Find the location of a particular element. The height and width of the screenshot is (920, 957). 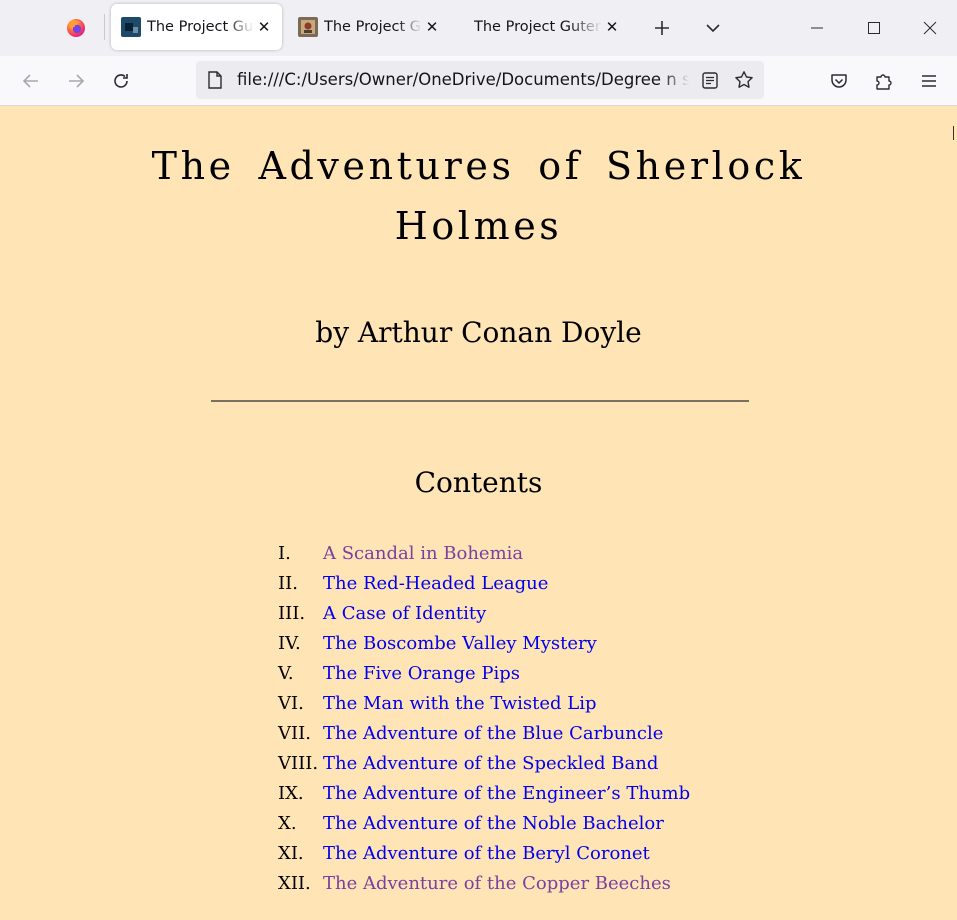

toc-number: II. is located at coordinates (288, 583).